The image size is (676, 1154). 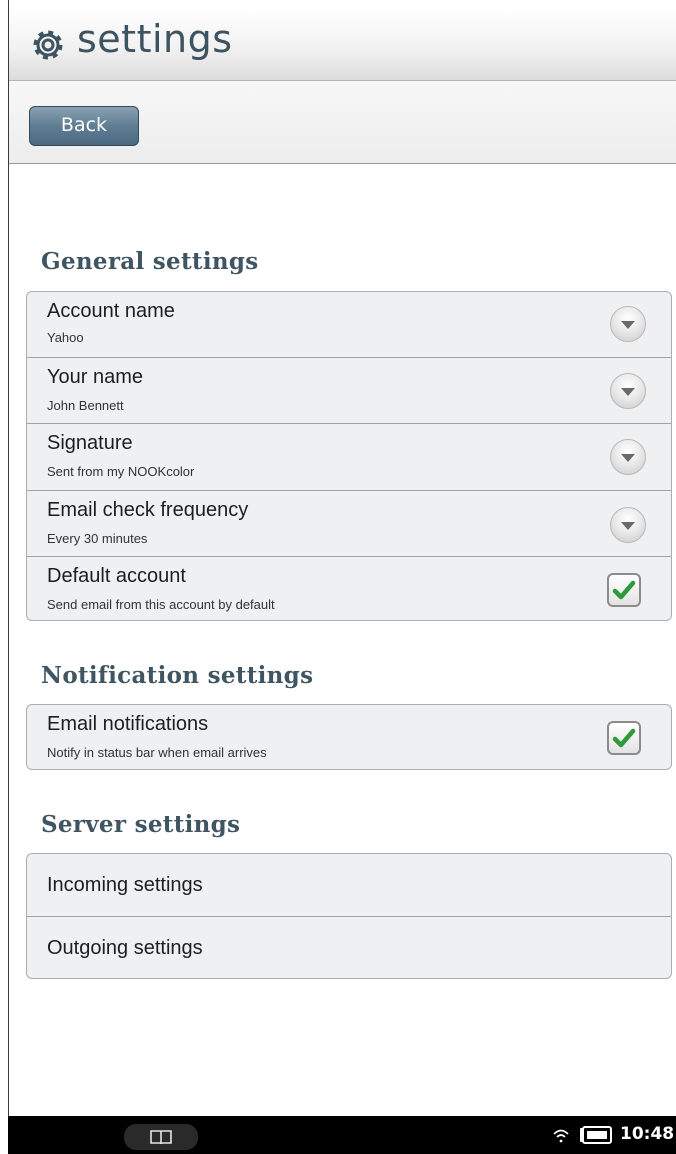 What do you see at coordinates (48, 45) in the screenshot?
I see `gear-icon` at bounding box center [48, 45].